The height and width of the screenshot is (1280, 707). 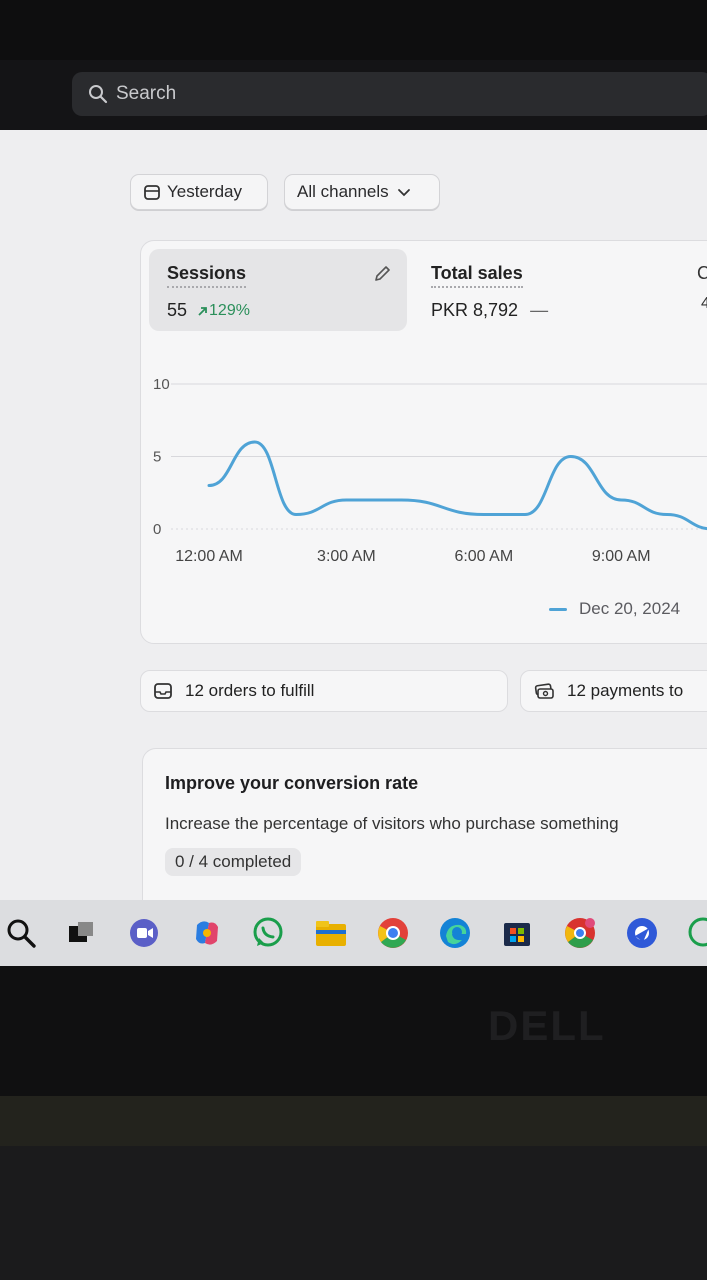 What do you see at coordinates (389, 94) in the screenshot?
I see `search-input: Search` at bounding box center [389, 94].